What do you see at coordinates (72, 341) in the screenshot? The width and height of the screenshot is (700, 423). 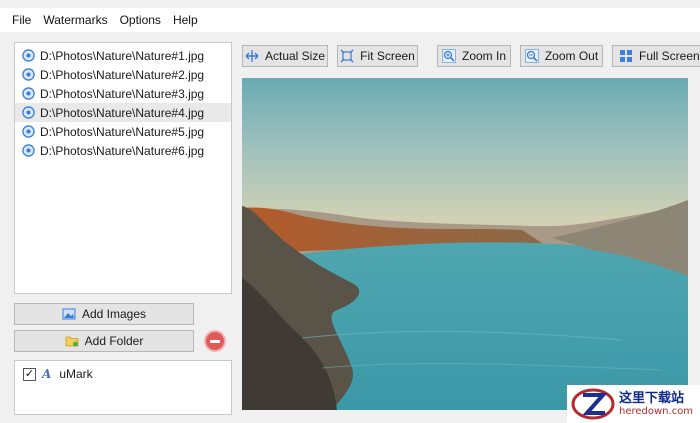 I see `folder-icon` at bounding box center [72, 341].